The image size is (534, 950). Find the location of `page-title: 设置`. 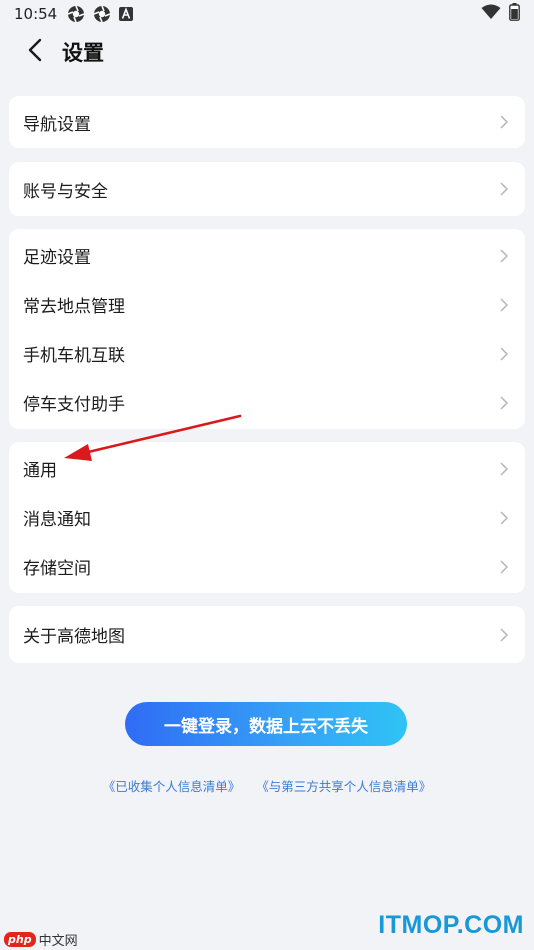

page-title: 设置 is located at coordinates (83, 53).